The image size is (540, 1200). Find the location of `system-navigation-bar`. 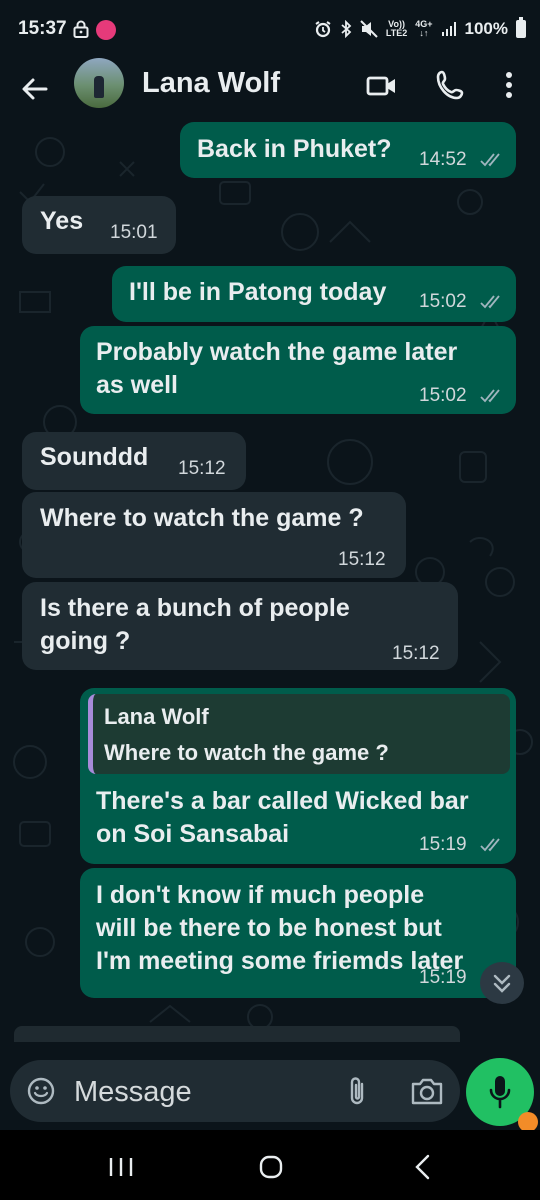

system-navigation-bar is located at coordinates (270, 1165).